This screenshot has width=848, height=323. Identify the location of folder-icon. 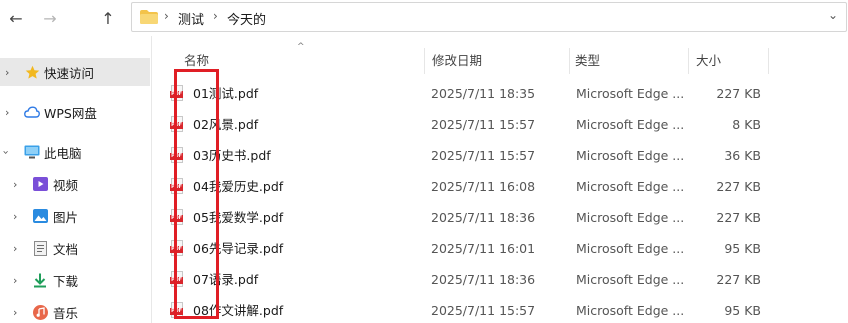
(149, 17).